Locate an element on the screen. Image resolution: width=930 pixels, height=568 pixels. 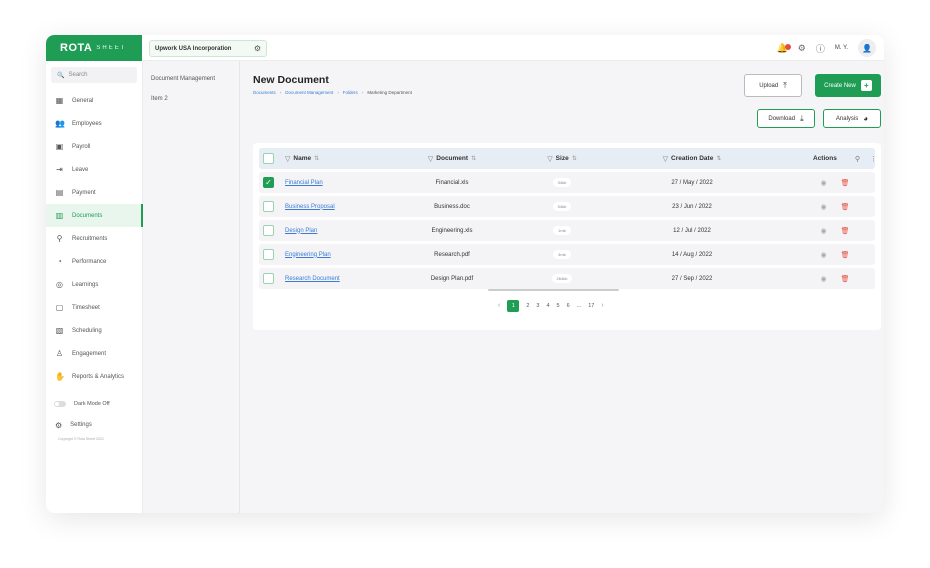
page-button-current: 1 is located at coordinates (513, 305).